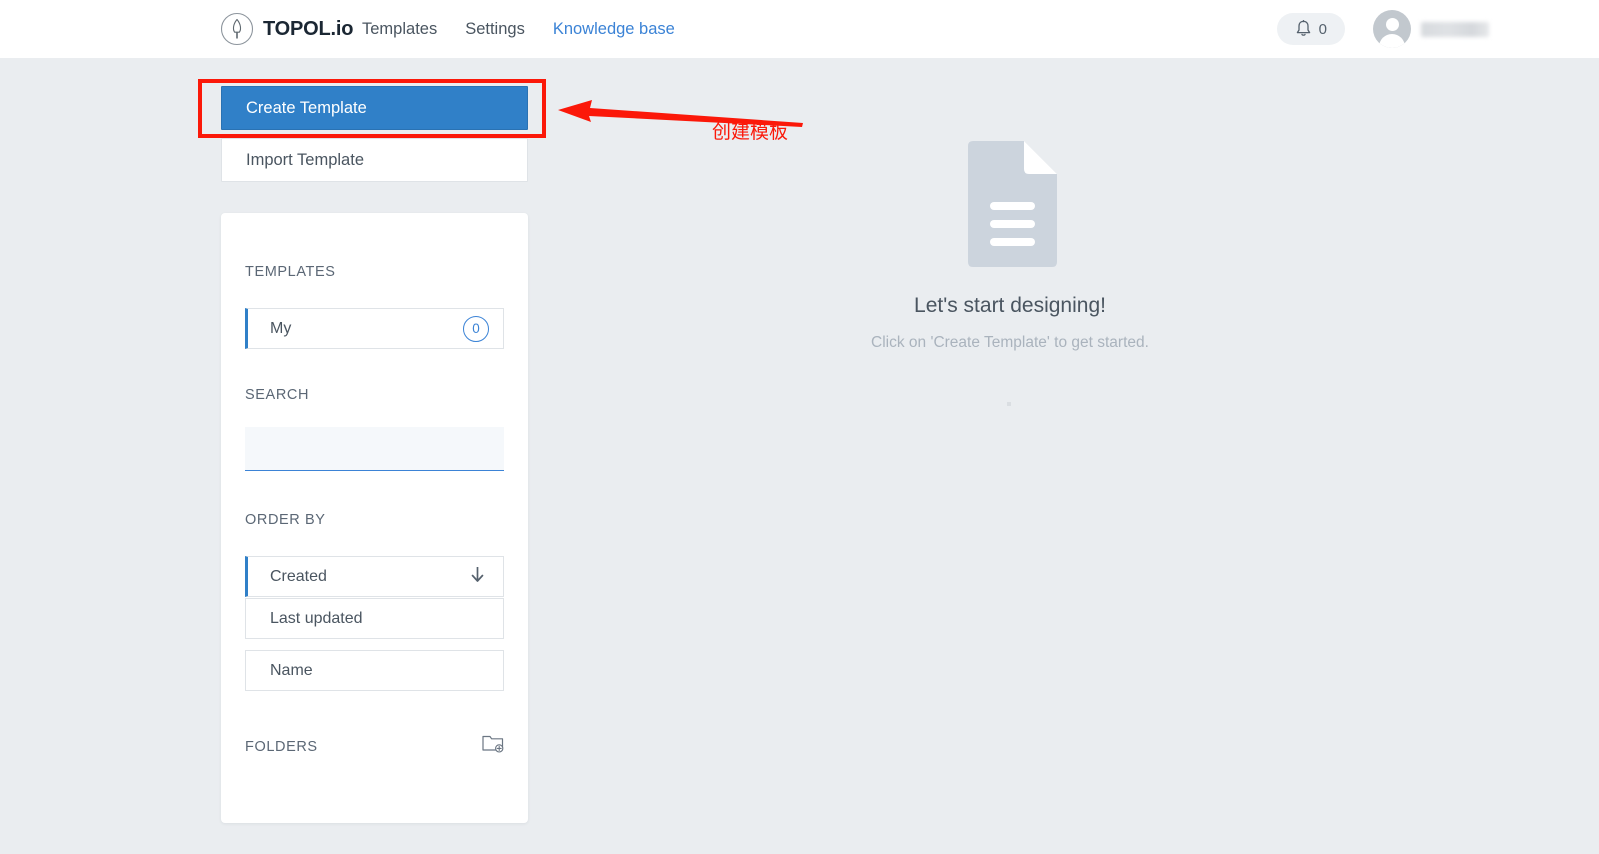  I want to click on brand-logo: TOPOL.io, so click(286, 29).